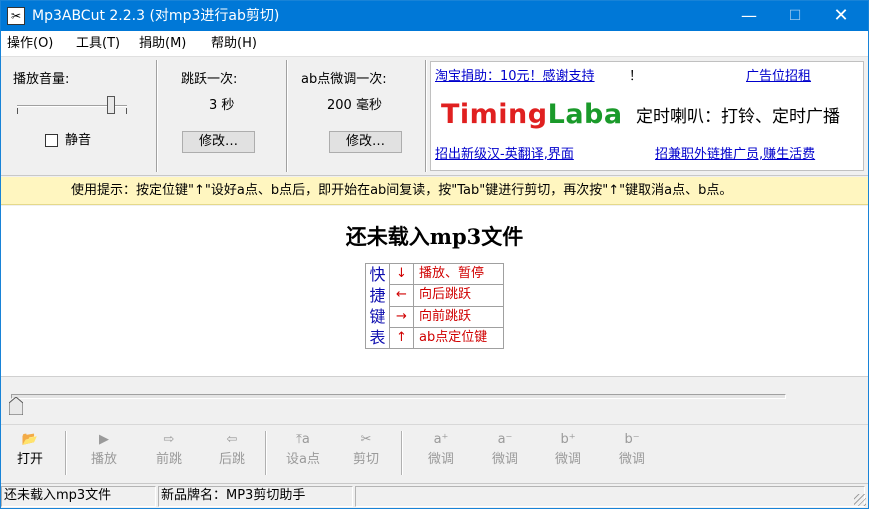 Image resolution: width=869 pixels, height=509 pixels. What do you see at coordinates (51, 140) in the screenshot?
I see `mute-checkbox` at bounding box center [51, 140].